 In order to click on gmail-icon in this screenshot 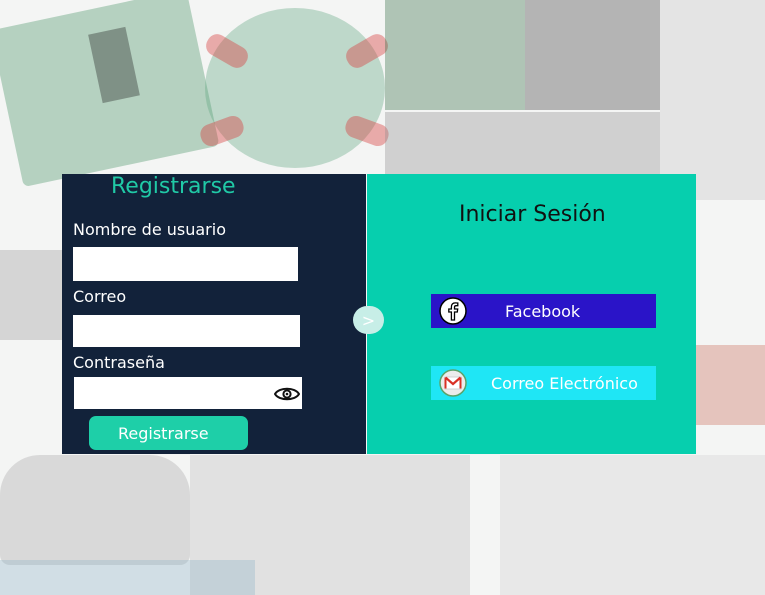, I will do `click(453, 383)`.